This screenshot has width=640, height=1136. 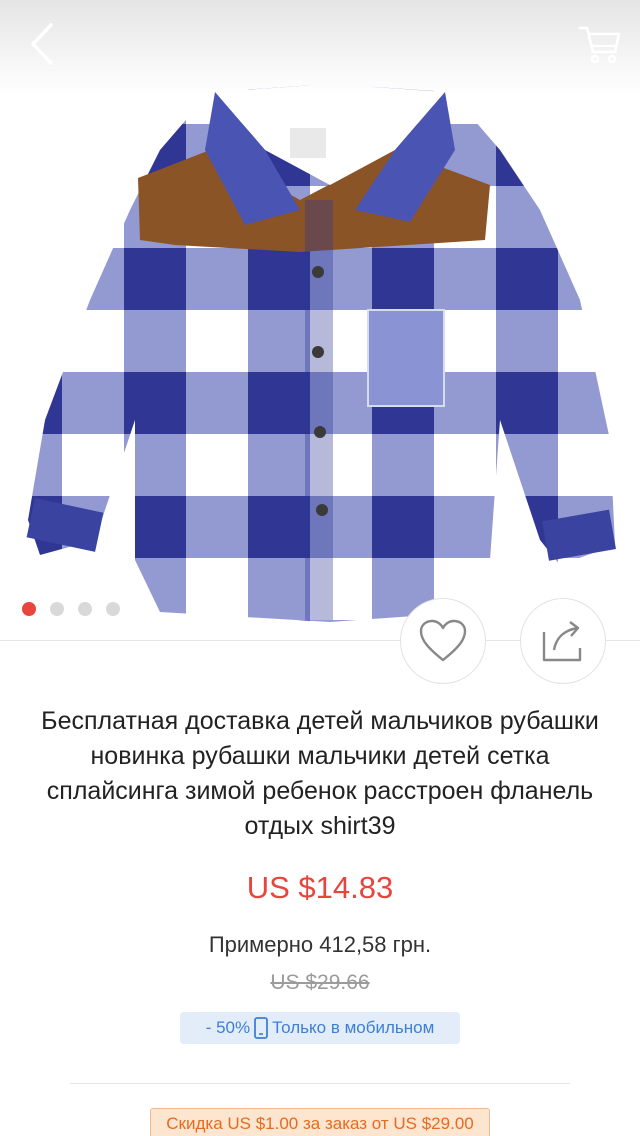 I want to click on wishlist-button, so click(x=443, y=641).